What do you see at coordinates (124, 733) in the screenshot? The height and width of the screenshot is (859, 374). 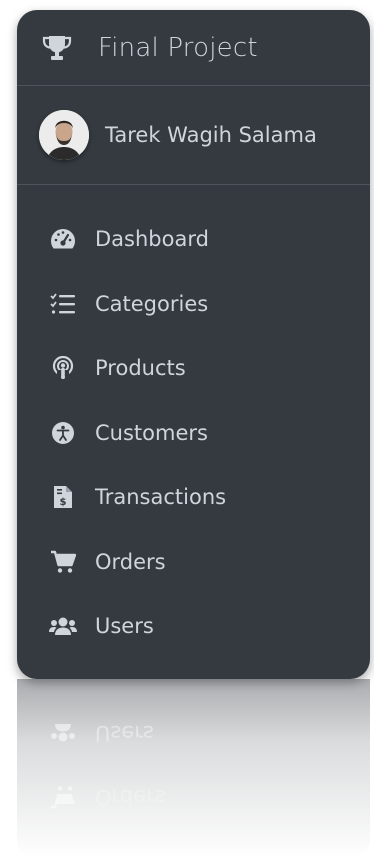 I see `reflection-users-label: Users` at bounding box center [124, 733].